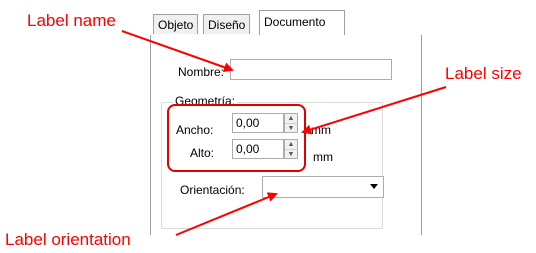  Describe the element at coordinates (201, 72) in the screenshot. I see `nombre-label: Nombre:` at that location.